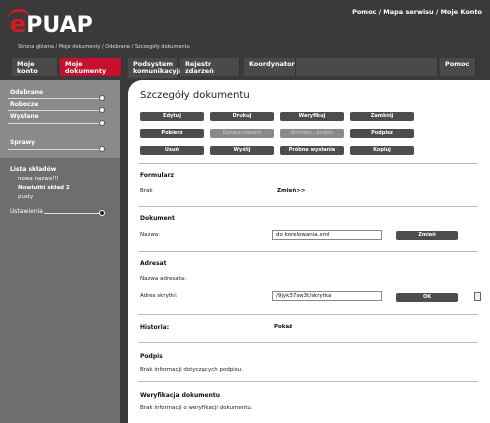 The height and width of the screenshot is (423, 490). Describe the element at coordinates (159, 296) in the screenshot. I see `adresat-box-label: Adres skrytki:` at that location.